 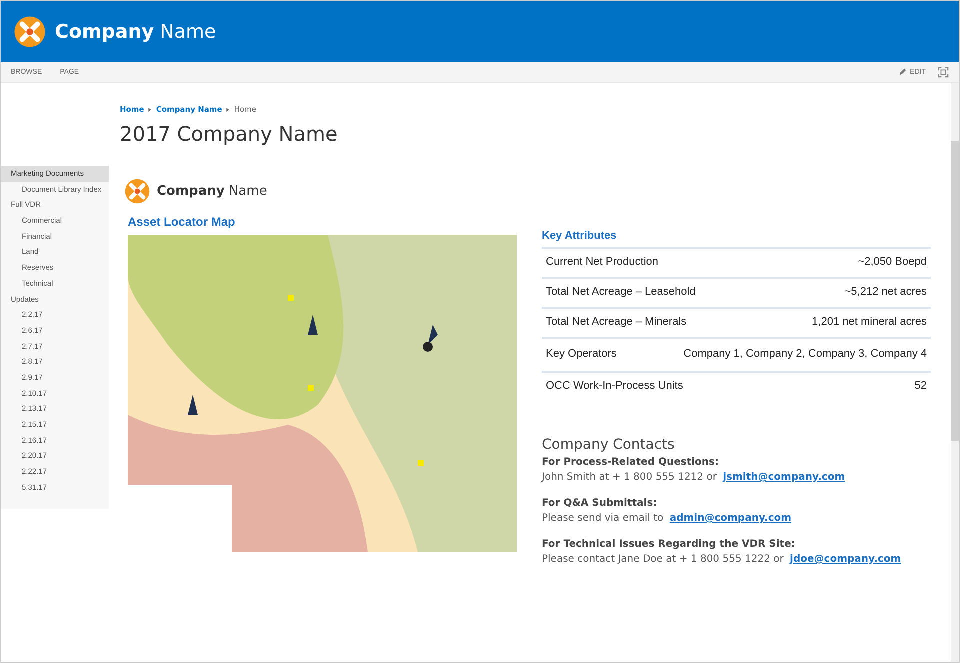 What do you see at coordinates (631, 462) in the screenshot?
I see `contact-heading: For Process-Related Questions:` at bounding box center [631, 462].